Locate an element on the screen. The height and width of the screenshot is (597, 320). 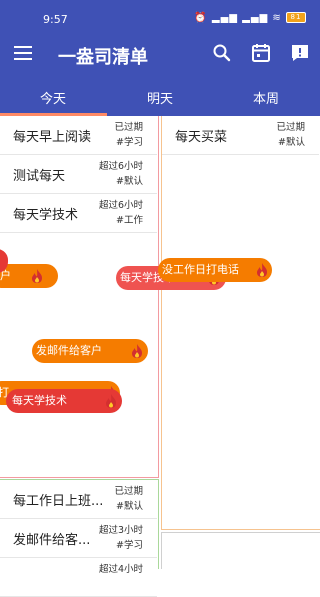
task-row: 测试每天 超过6小时 #默认 is located at coordinates (78, 174).